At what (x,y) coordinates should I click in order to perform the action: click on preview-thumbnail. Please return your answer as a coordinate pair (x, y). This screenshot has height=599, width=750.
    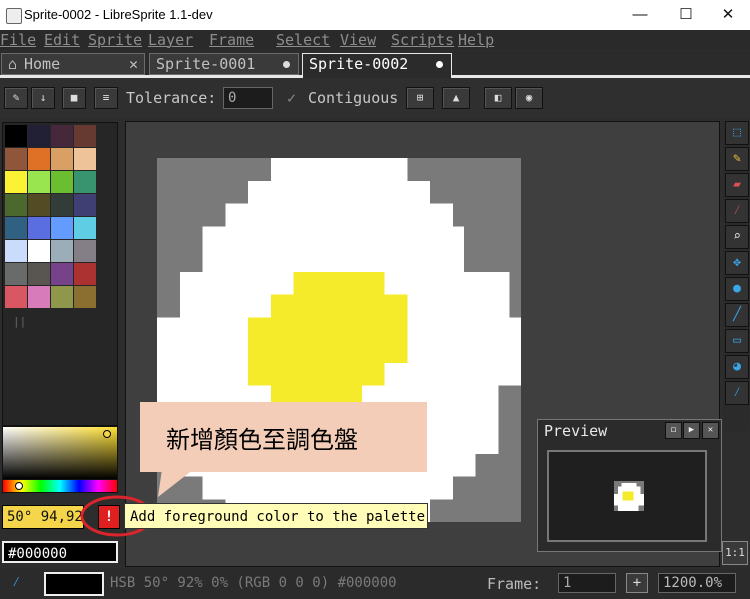
    Looking at the image, I should click on (629, 496).